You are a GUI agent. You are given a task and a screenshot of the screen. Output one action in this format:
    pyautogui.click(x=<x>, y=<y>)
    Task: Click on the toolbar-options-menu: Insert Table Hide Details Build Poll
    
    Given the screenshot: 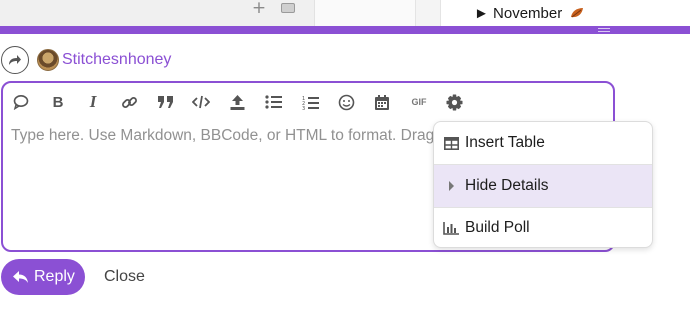 What is the action you would take?
    pyautogui.click(x=543, y=184)
    